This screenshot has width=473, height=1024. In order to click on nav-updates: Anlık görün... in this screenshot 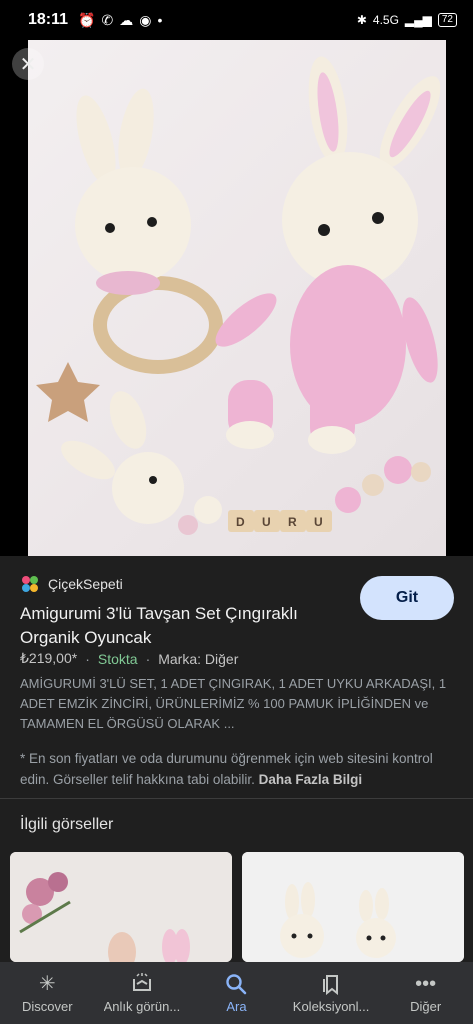, I will do `click(142, 993)`.